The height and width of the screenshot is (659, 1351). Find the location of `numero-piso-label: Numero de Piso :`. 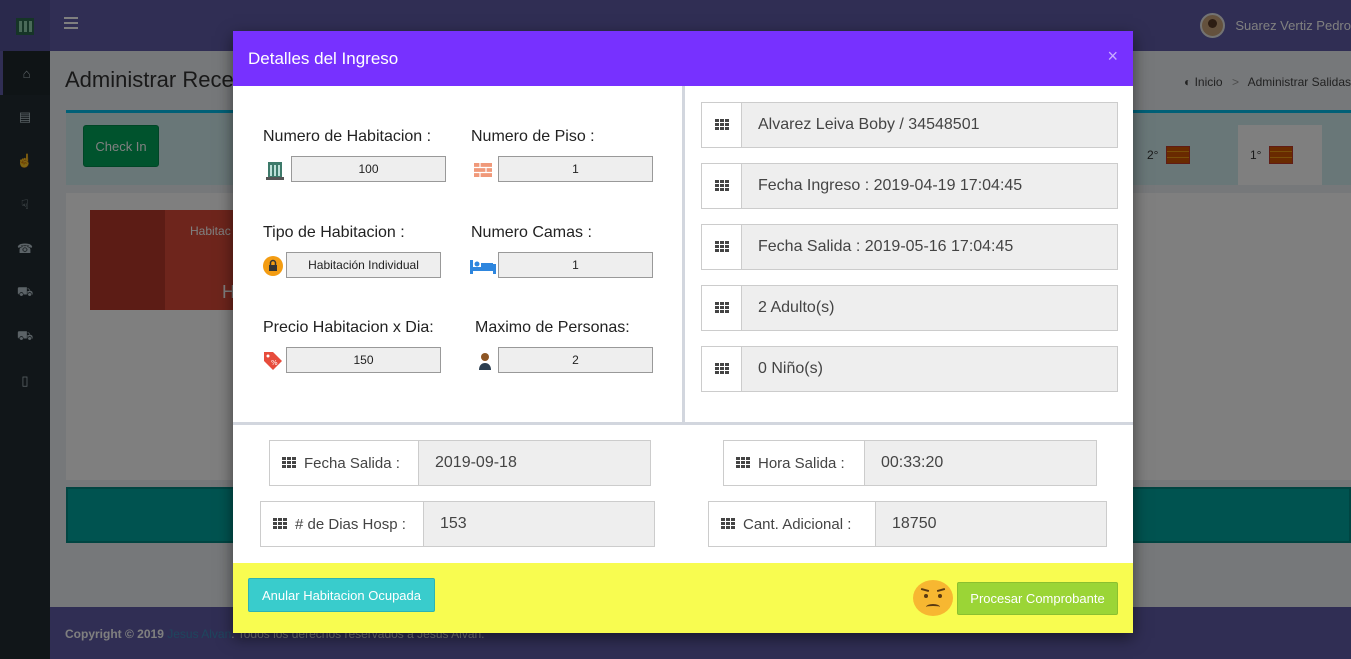

numero-piso-label: Numero de Piso : is located at coordinates (533, 136).